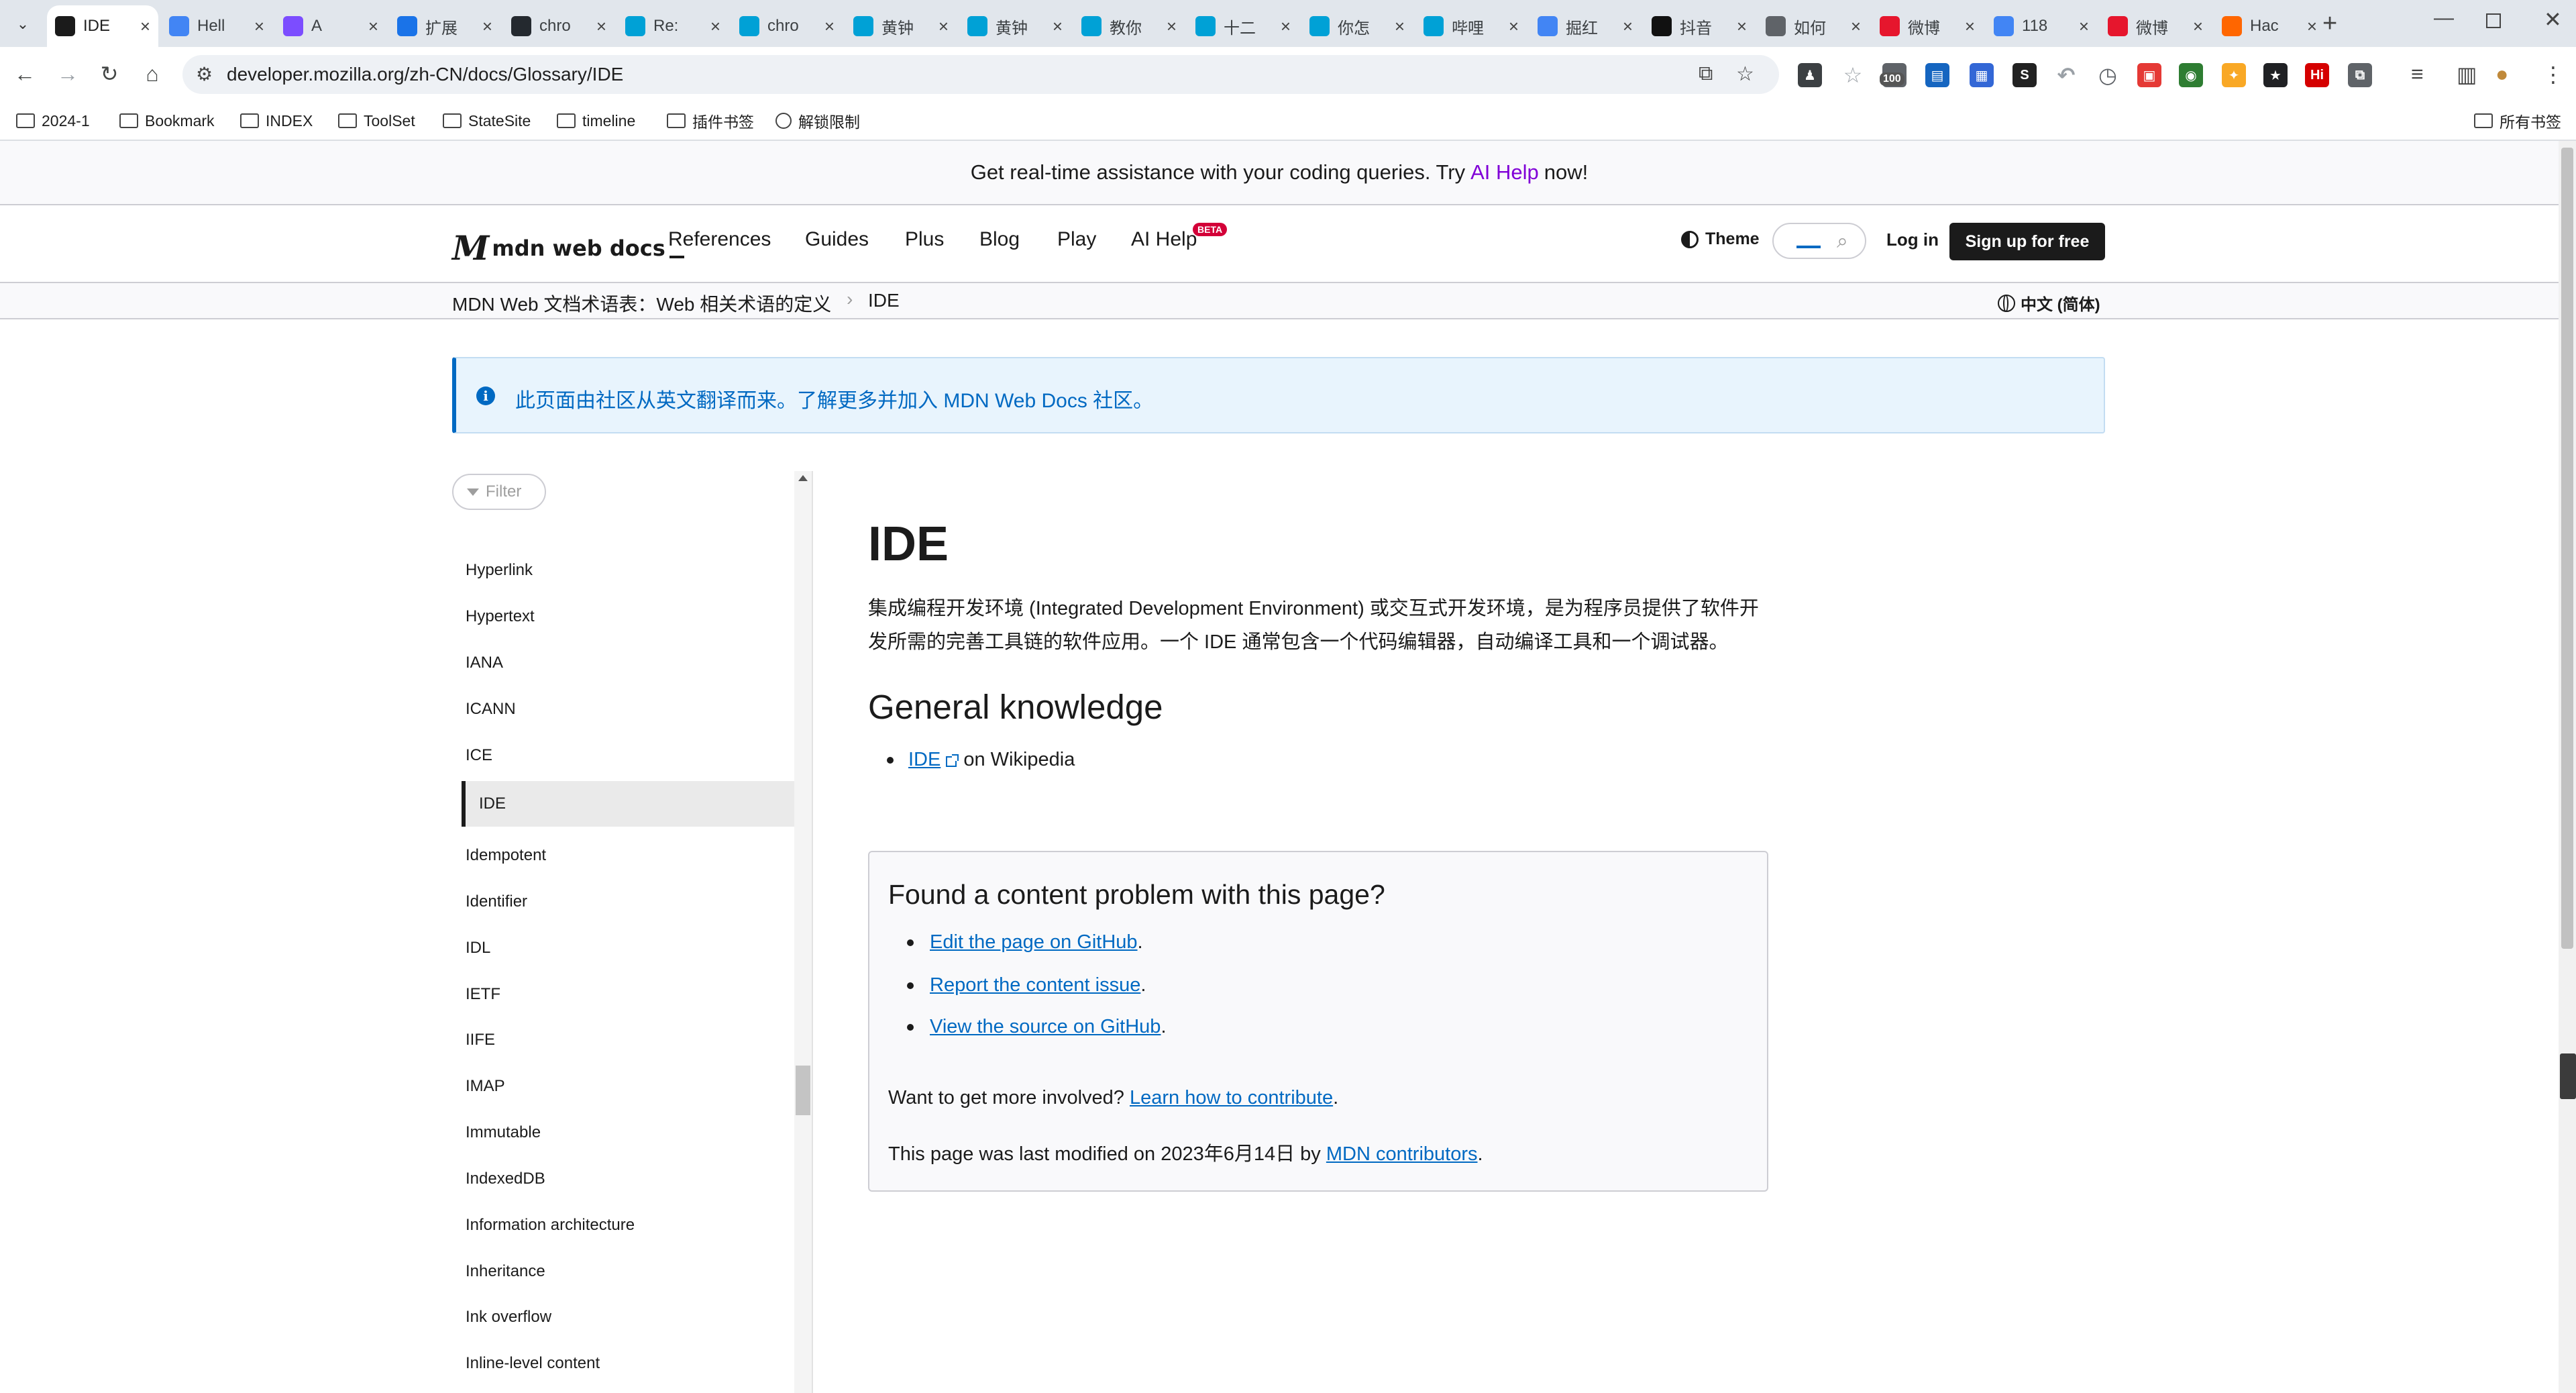 The image size is (2576, 1393). I want to click on sidebar-item: Hypertext, so click(500, 616).